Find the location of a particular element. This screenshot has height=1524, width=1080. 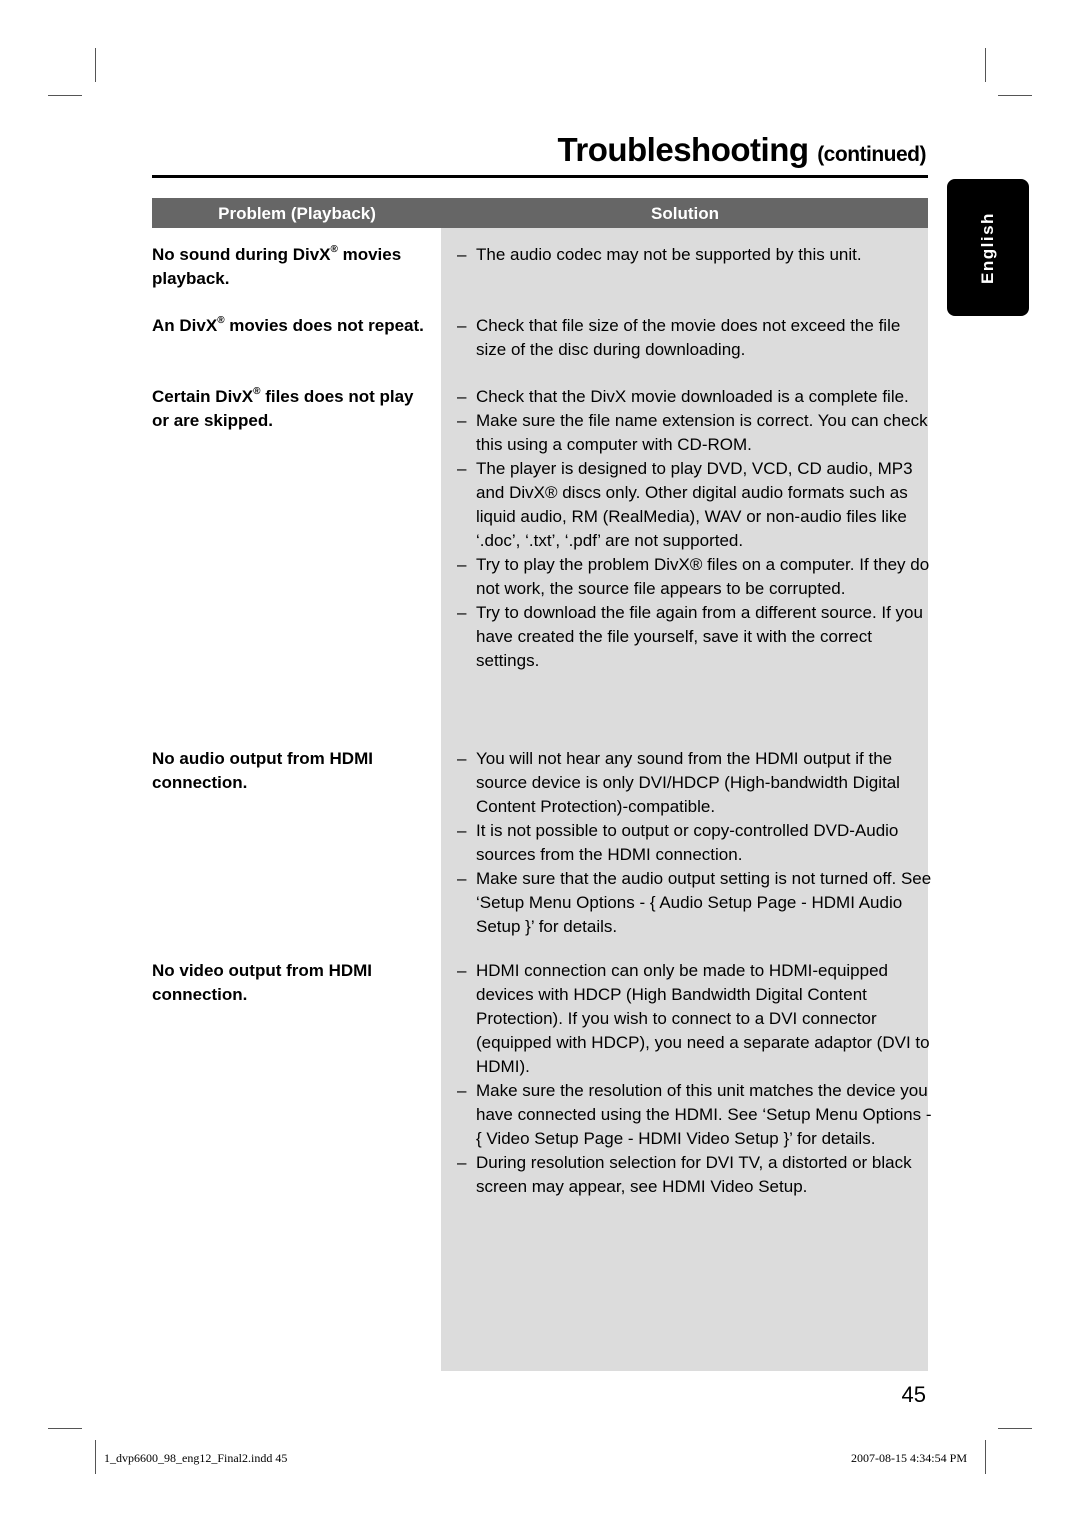

problem-text-part: No sound during DivX is located at coordinates (241, 254).